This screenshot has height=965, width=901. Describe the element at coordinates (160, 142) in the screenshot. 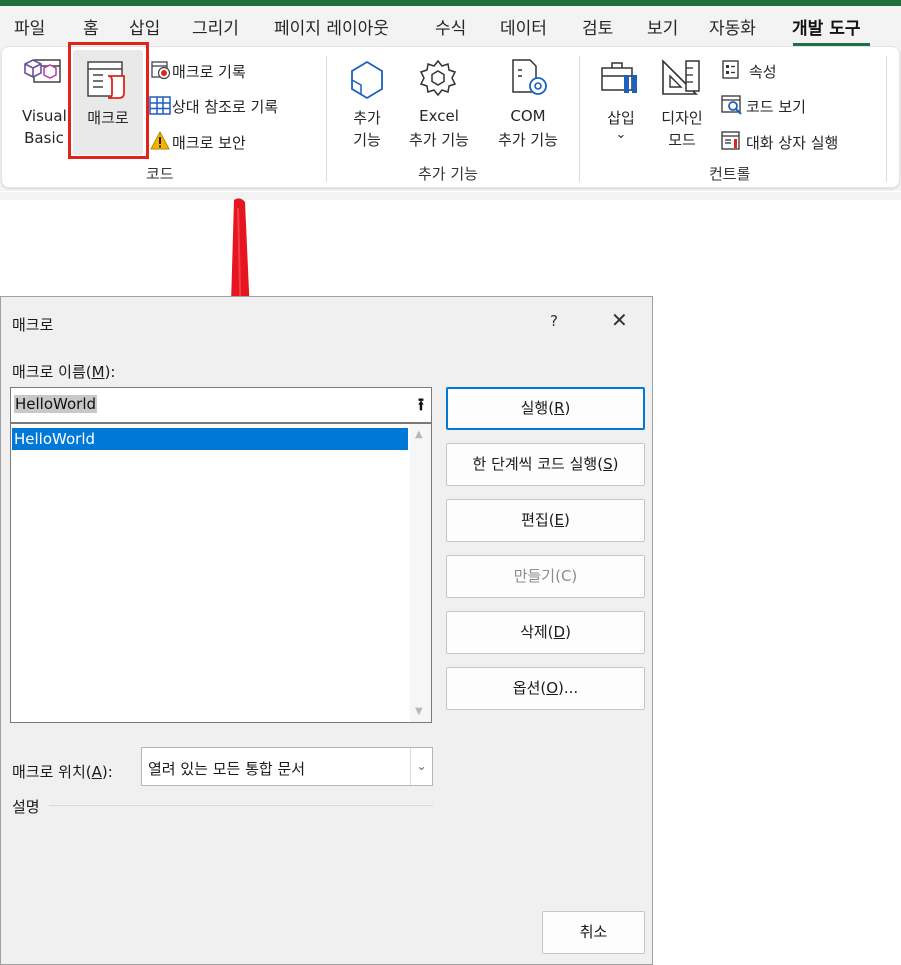

I see `macro-security-warning-icon` at that location.